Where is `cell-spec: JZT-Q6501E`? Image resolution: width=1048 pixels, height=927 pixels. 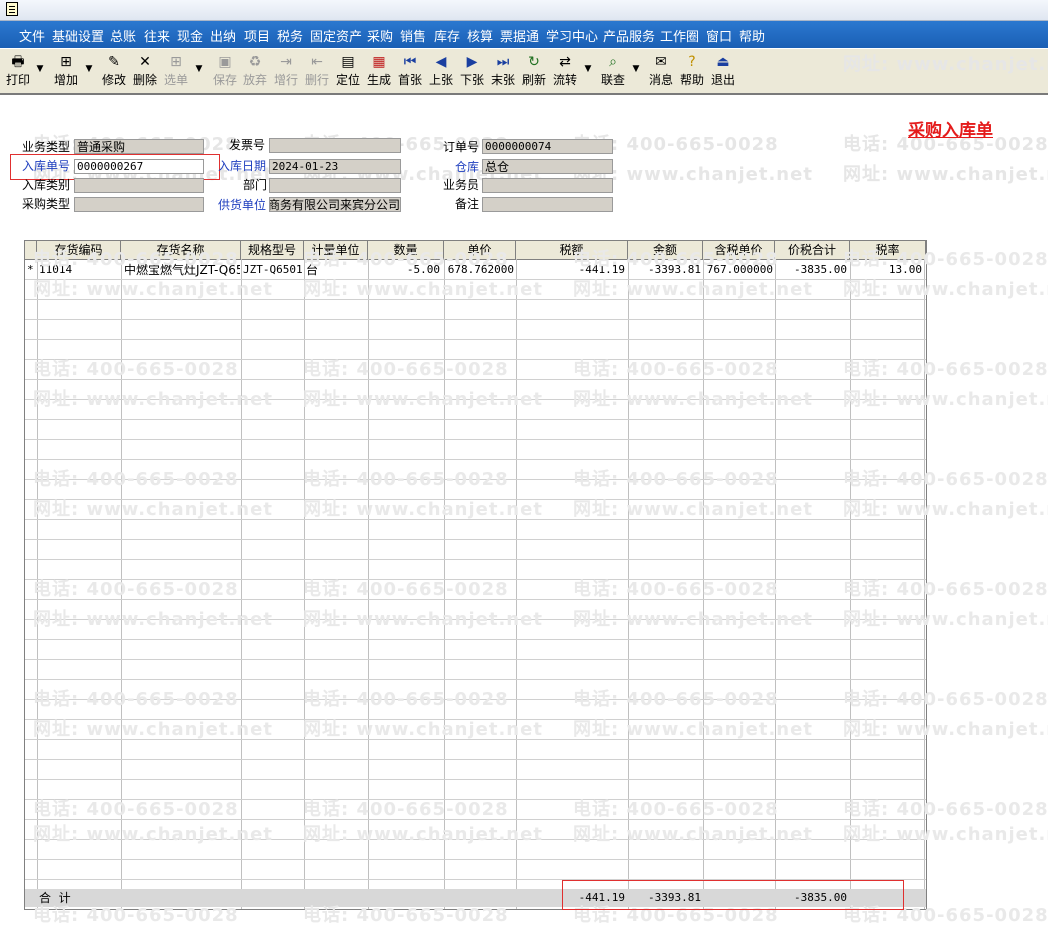 cell-spec: JZT-Q6501E is located at coordinates (273, 270).